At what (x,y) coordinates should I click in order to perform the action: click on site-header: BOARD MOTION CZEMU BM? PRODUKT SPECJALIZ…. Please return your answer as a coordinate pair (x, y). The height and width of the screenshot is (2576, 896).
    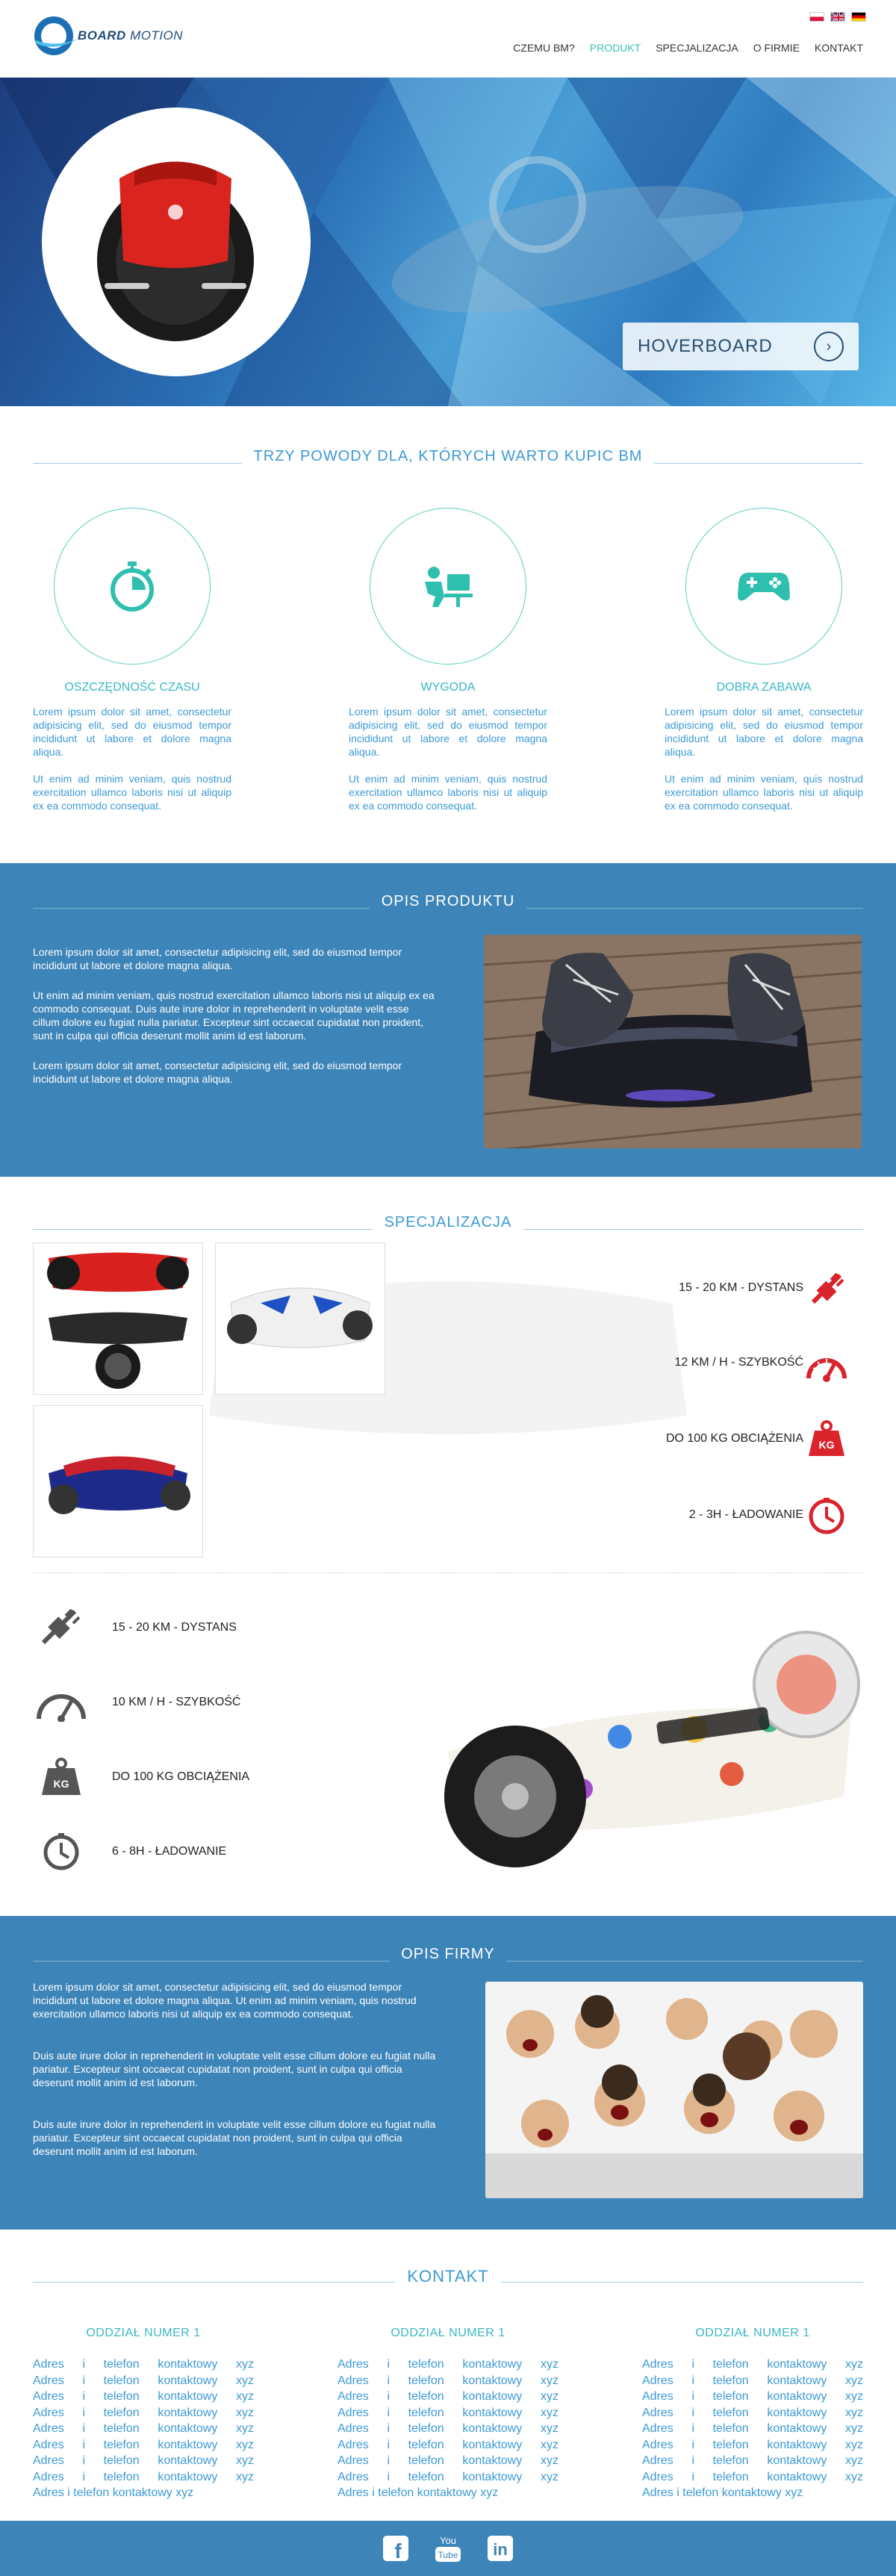
    Looking at the image, I should click on (448, 39).